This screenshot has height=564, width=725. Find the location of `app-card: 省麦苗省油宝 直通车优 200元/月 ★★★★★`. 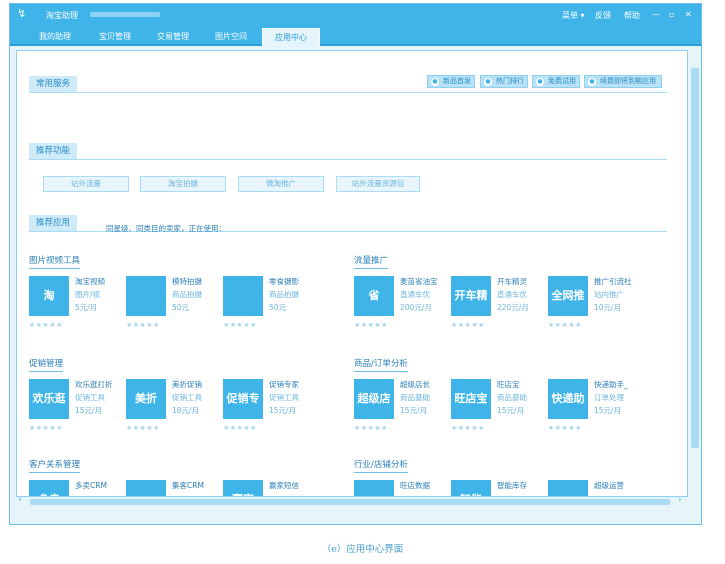

app-card: 省麦苗省油宝 直通车优 200元/月 ★★★★★ is located at coordinates (400, 306).